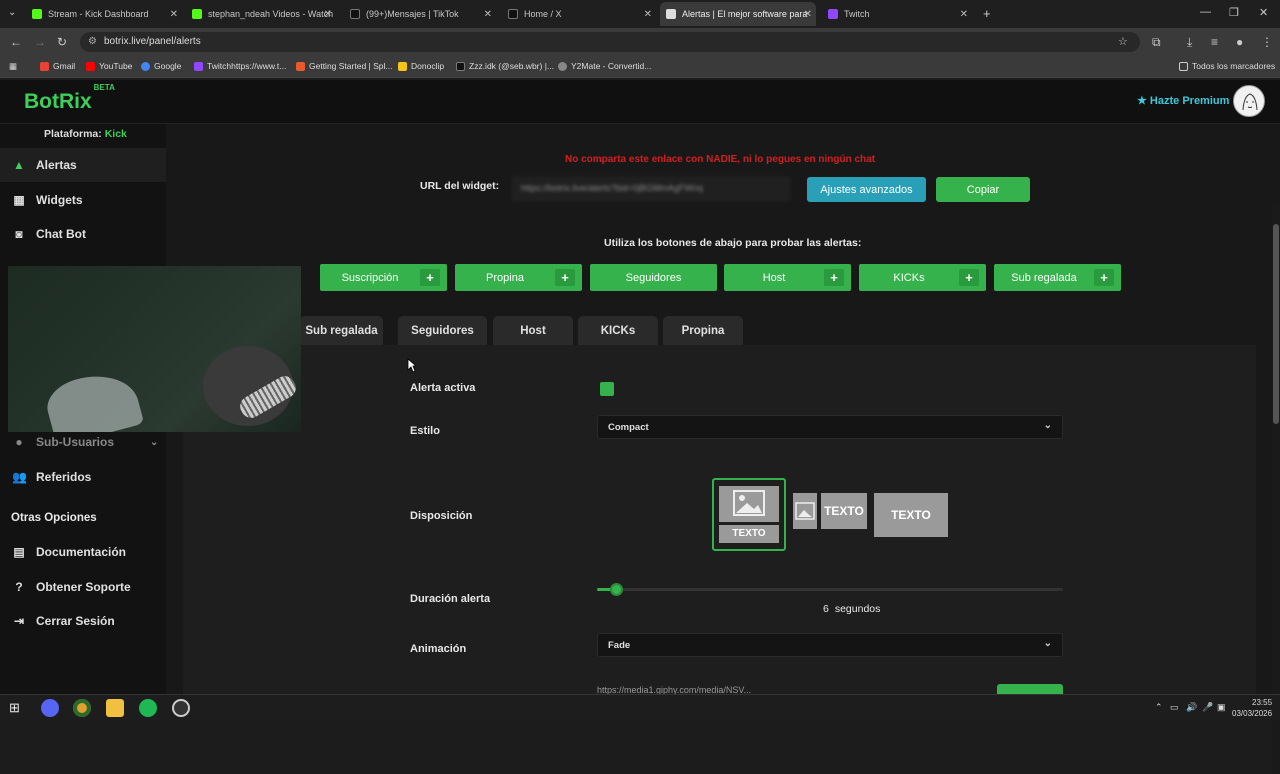 The image size is (1280, 774). What do you see at coordinates (62, 42) in the screenshot?
I see `reload-icon: ↻` at bounding box center [62, 42].